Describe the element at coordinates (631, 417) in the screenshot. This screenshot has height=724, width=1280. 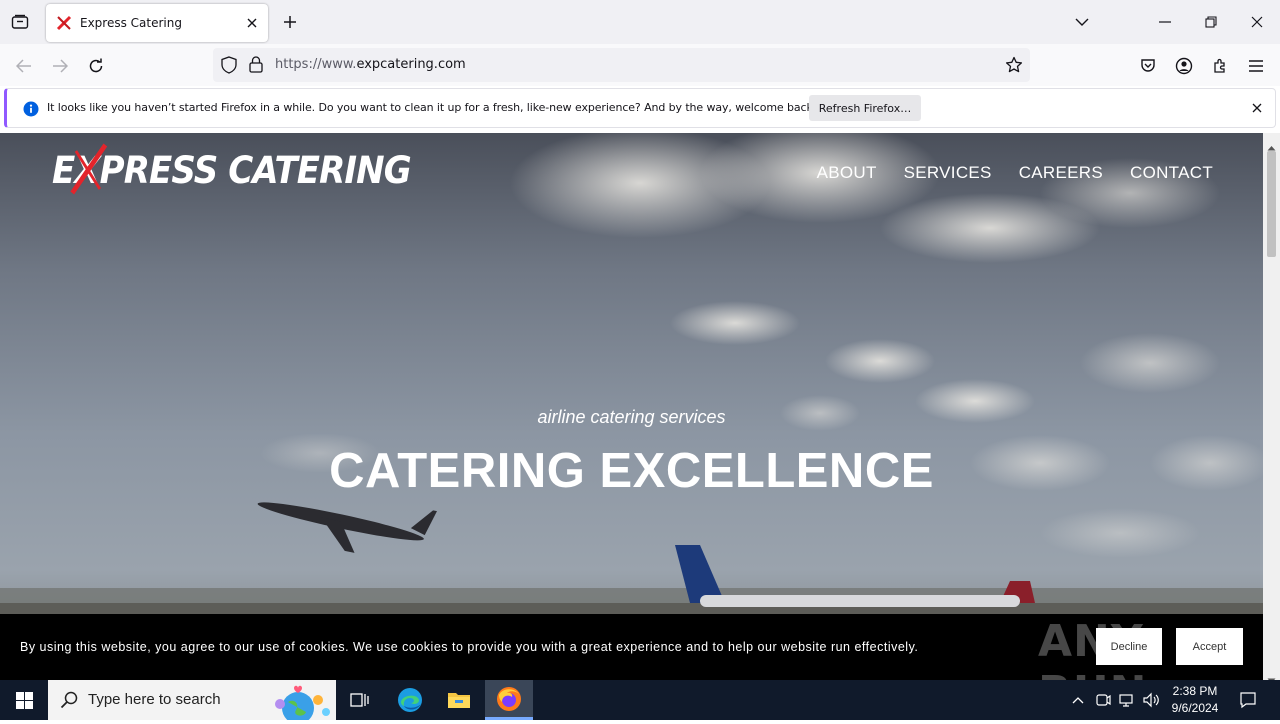
I see `hero-subtitle: airline catering services` at that location.